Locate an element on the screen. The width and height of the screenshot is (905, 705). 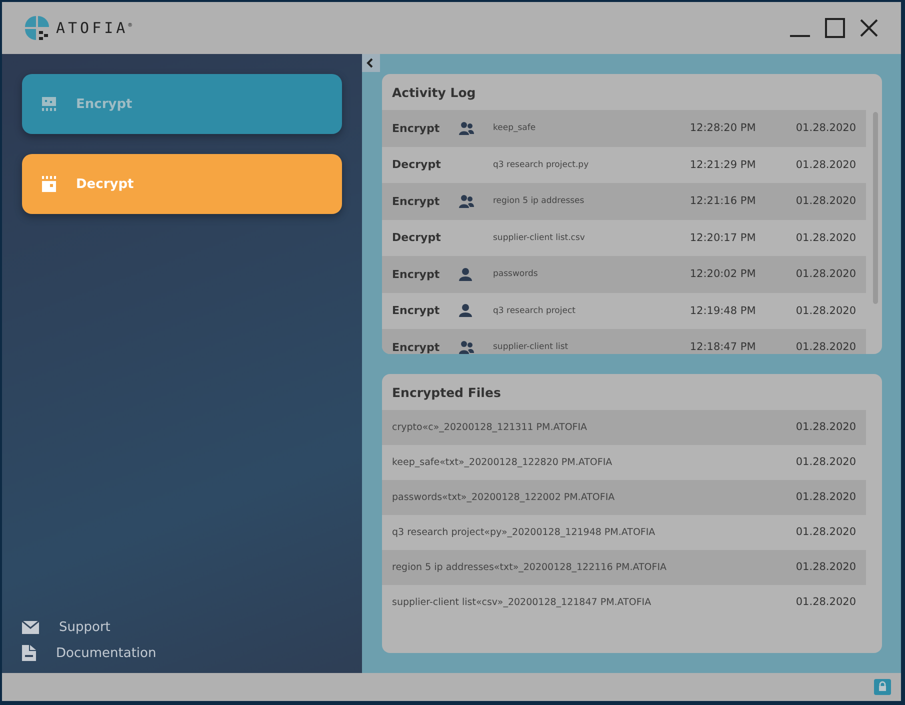
file-name: q3 research project.py is located at coordinates (541, 165).